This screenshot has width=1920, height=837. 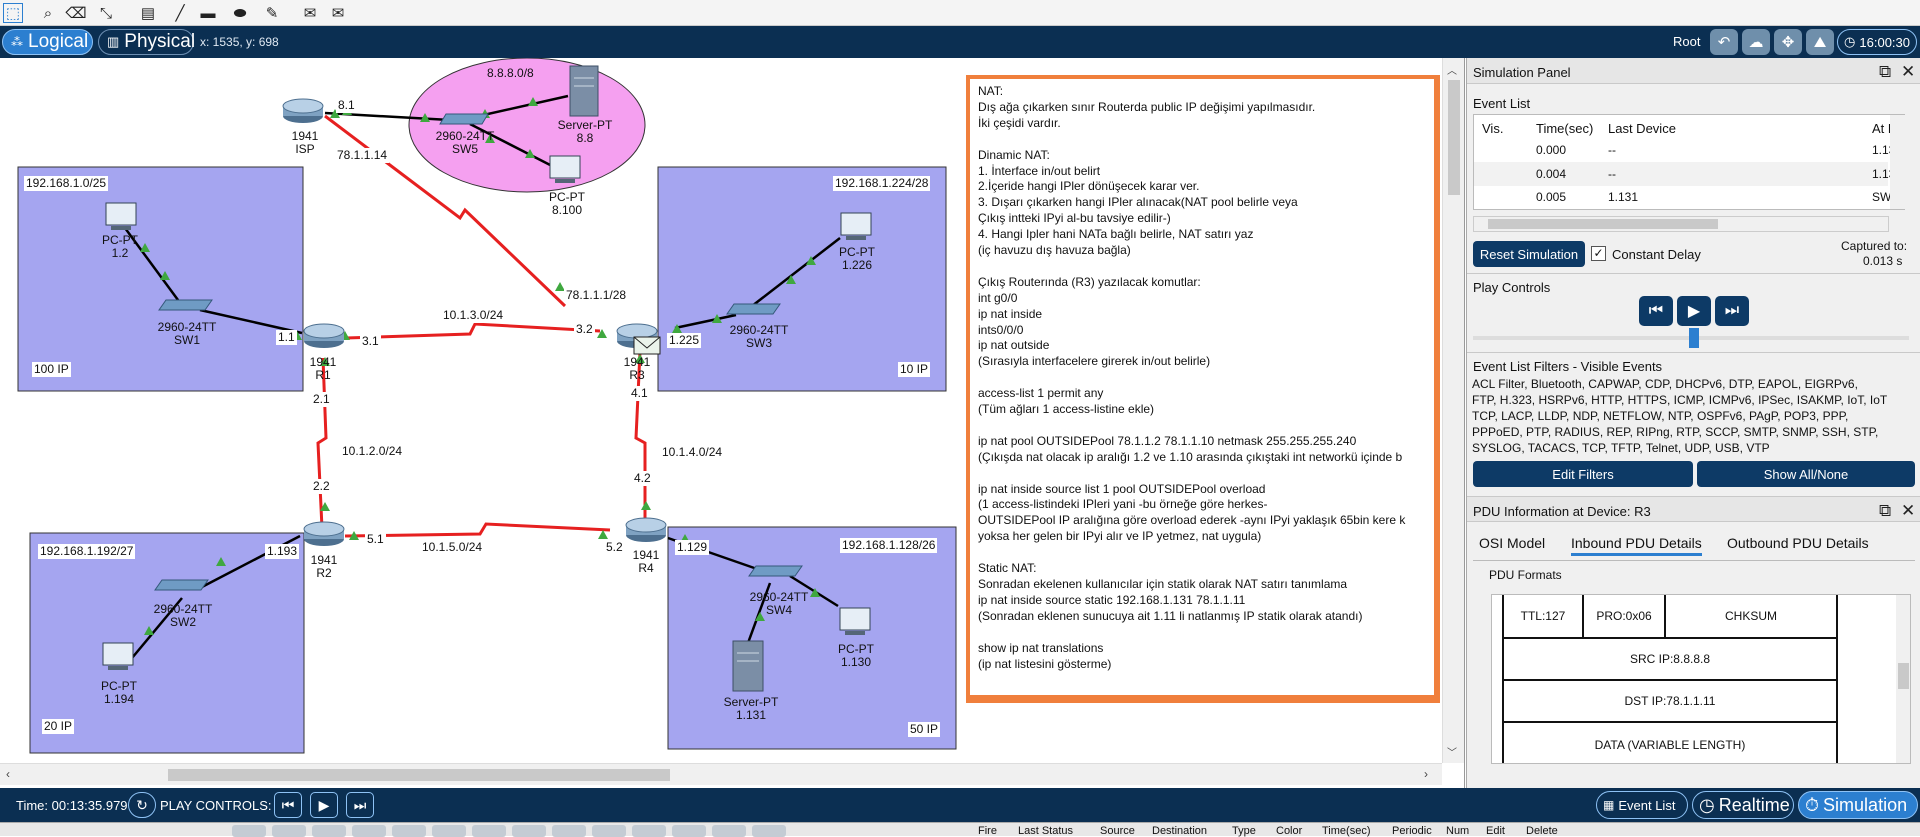 I want to click on pdu-vscroll-thumb, so click(x=1903, y=676).